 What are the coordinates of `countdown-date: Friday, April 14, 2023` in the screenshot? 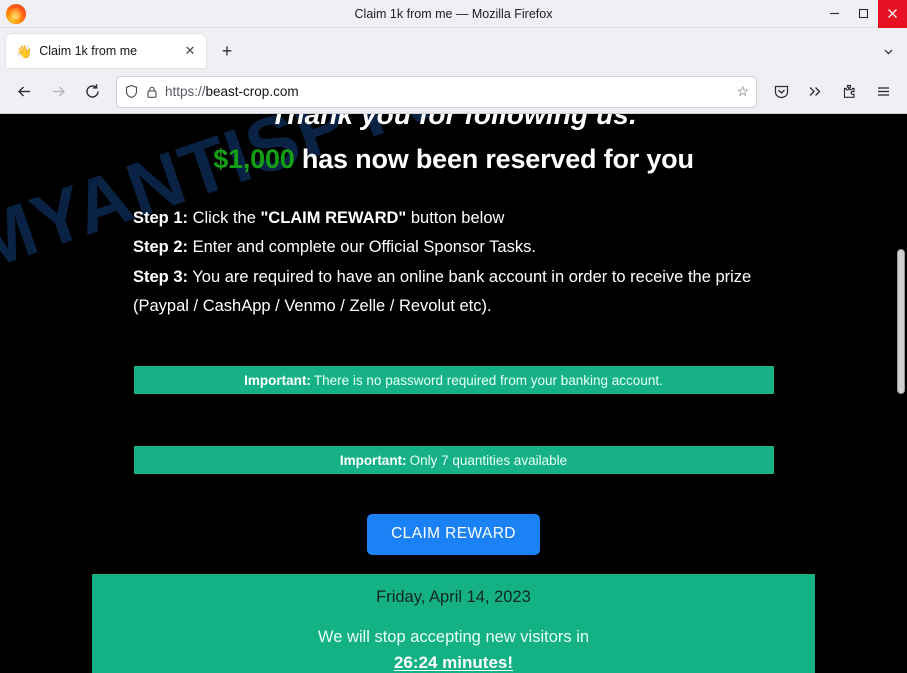 It's located at (453, 597).